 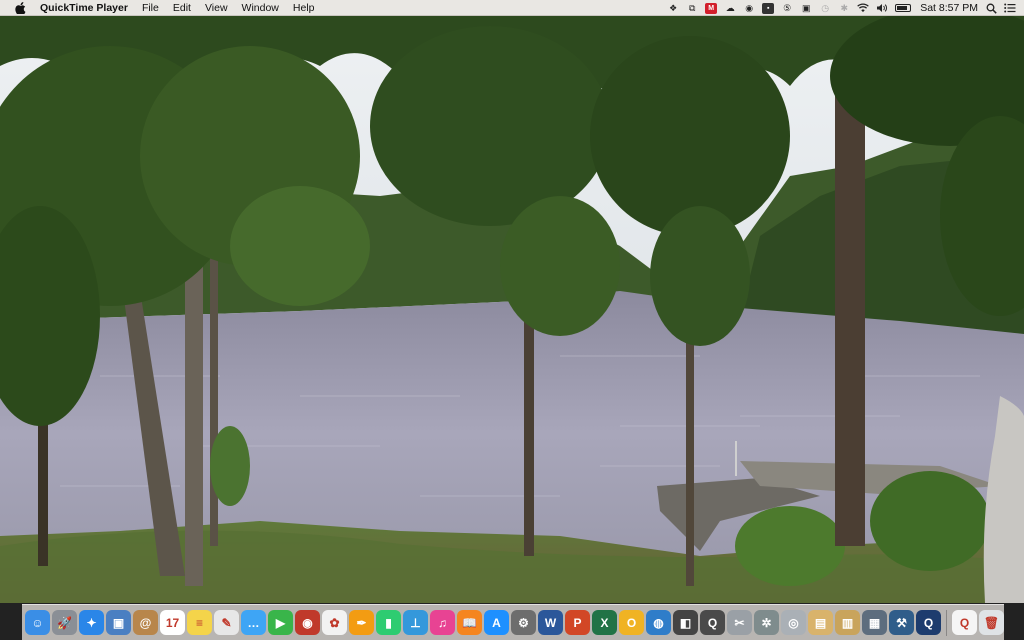 What do you see at coordinates (361, 622) in the screenshot?
I see `pages-icon: ✒` at bounding box center [361, 622].